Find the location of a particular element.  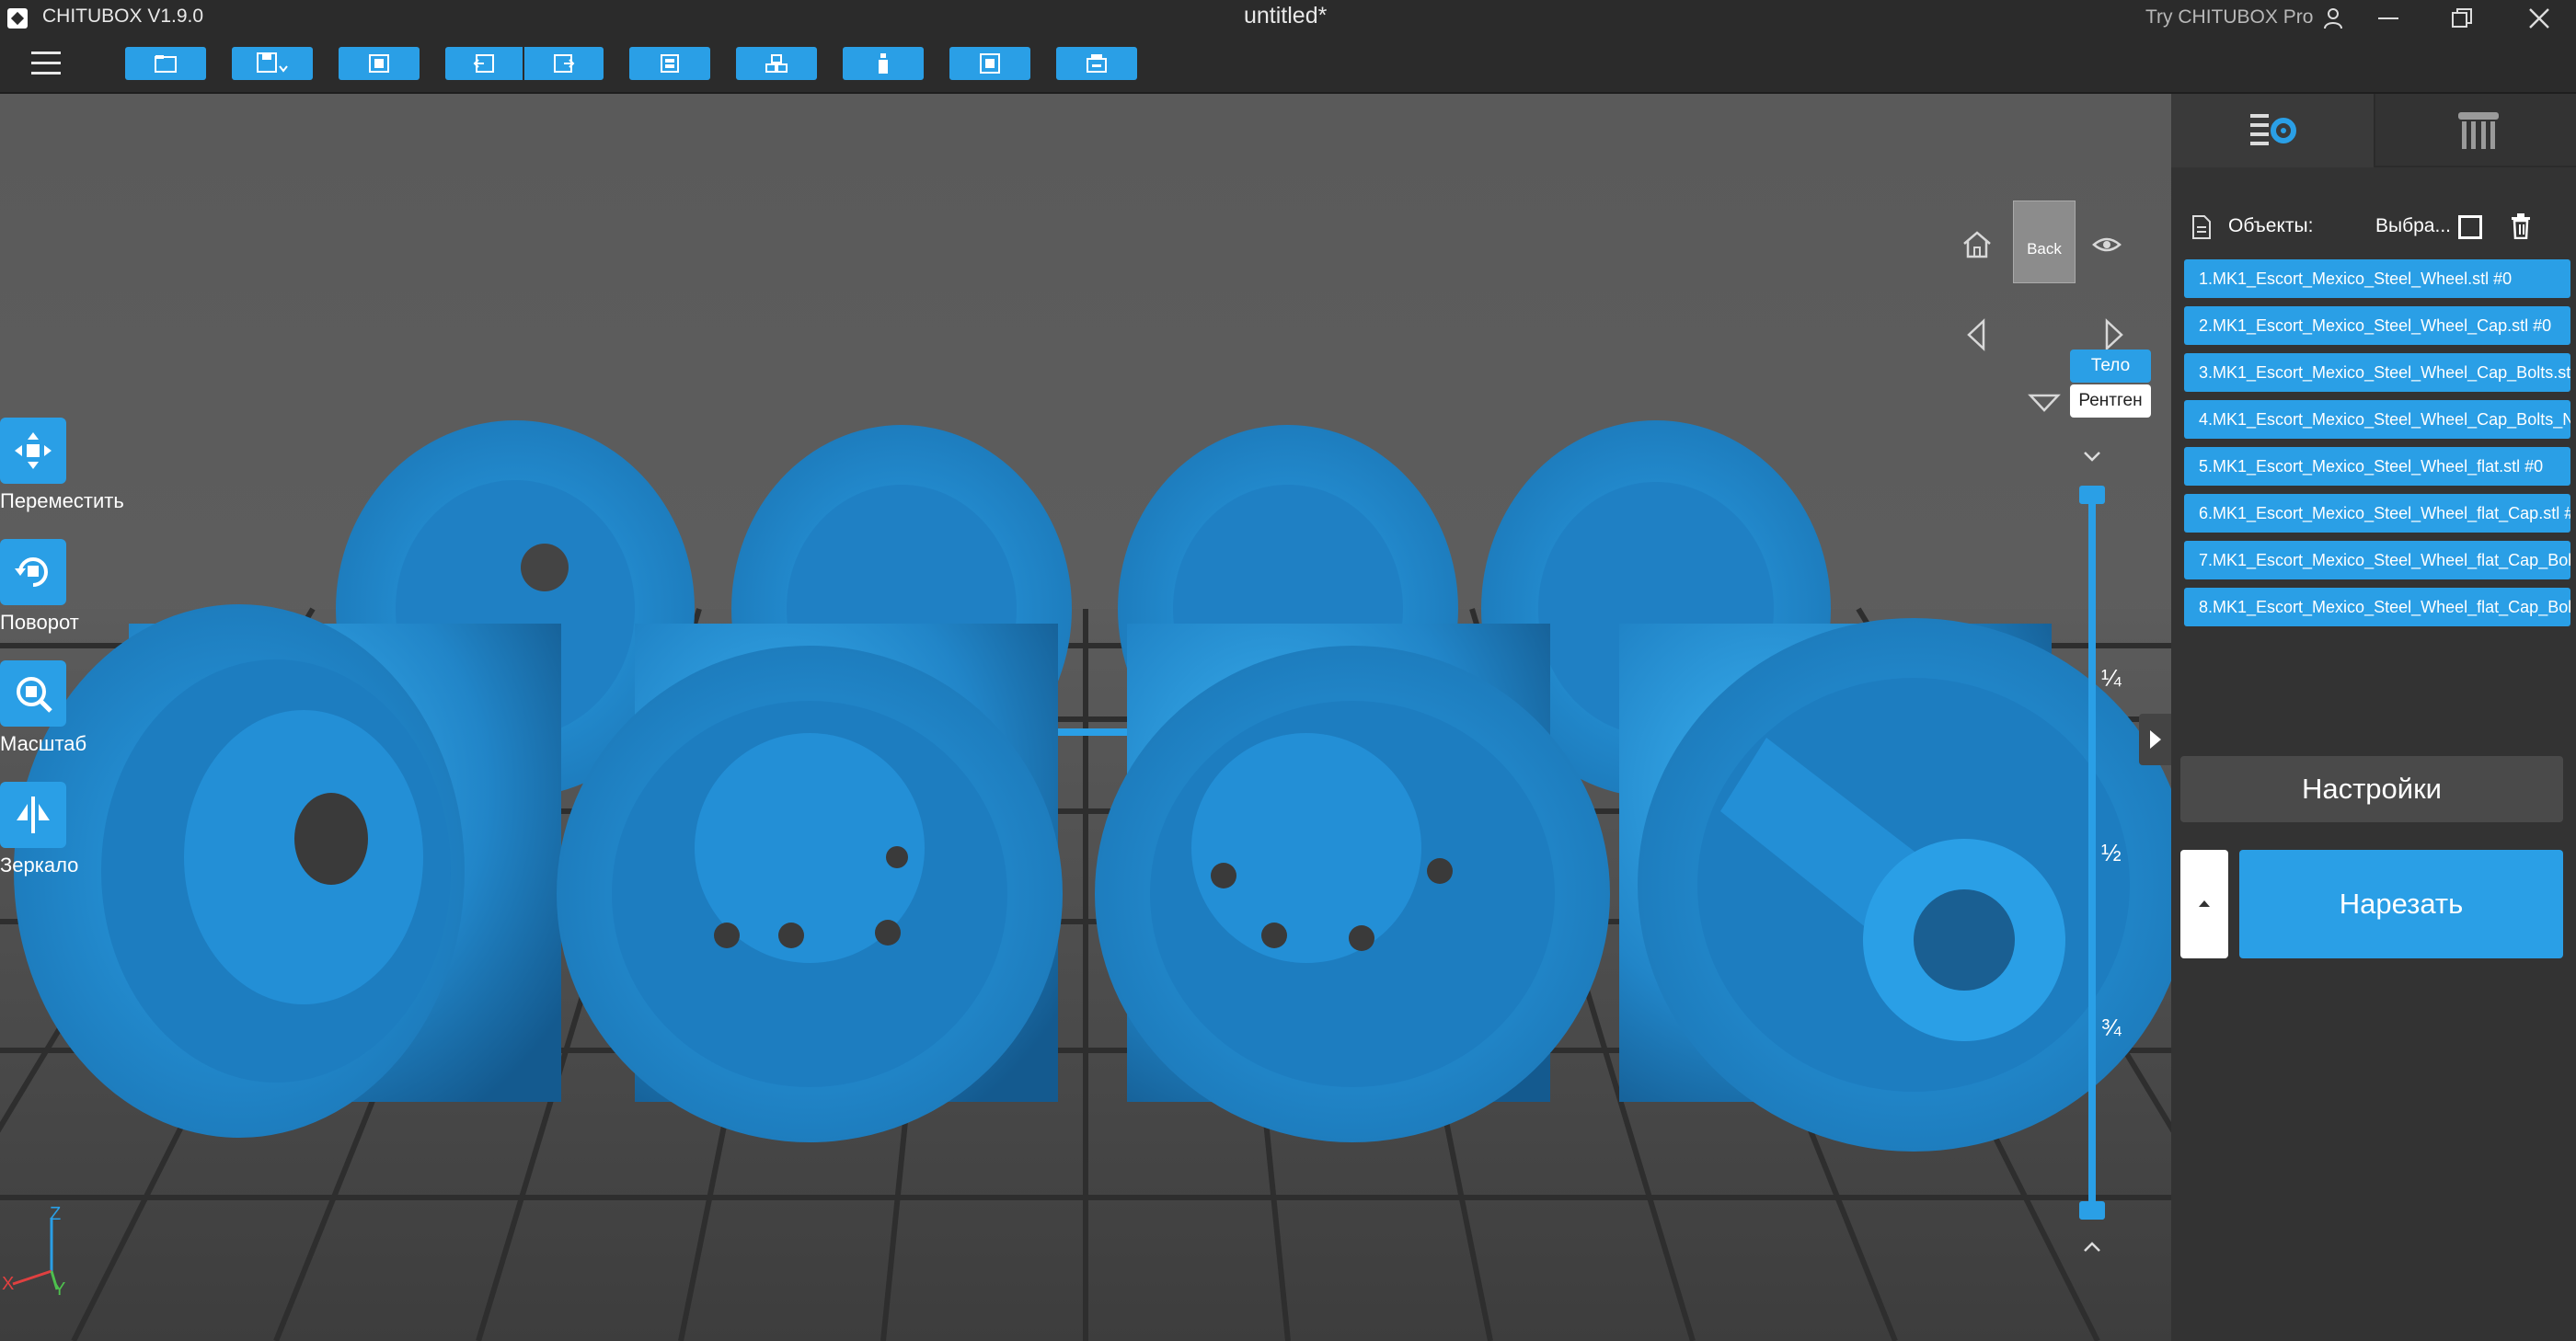

scale-tool: Масштаб is located at coordinates (73, 715).